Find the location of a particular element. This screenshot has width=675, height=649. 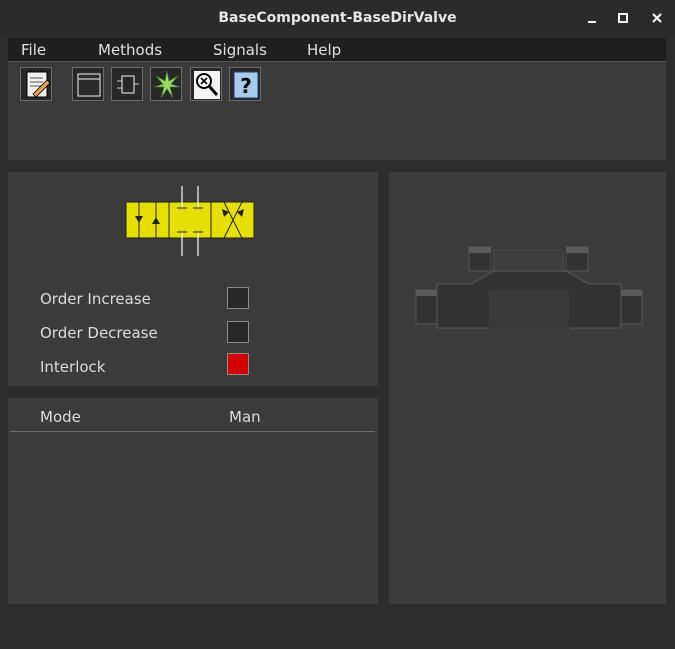

object-button is located at coordinates (127, 84).